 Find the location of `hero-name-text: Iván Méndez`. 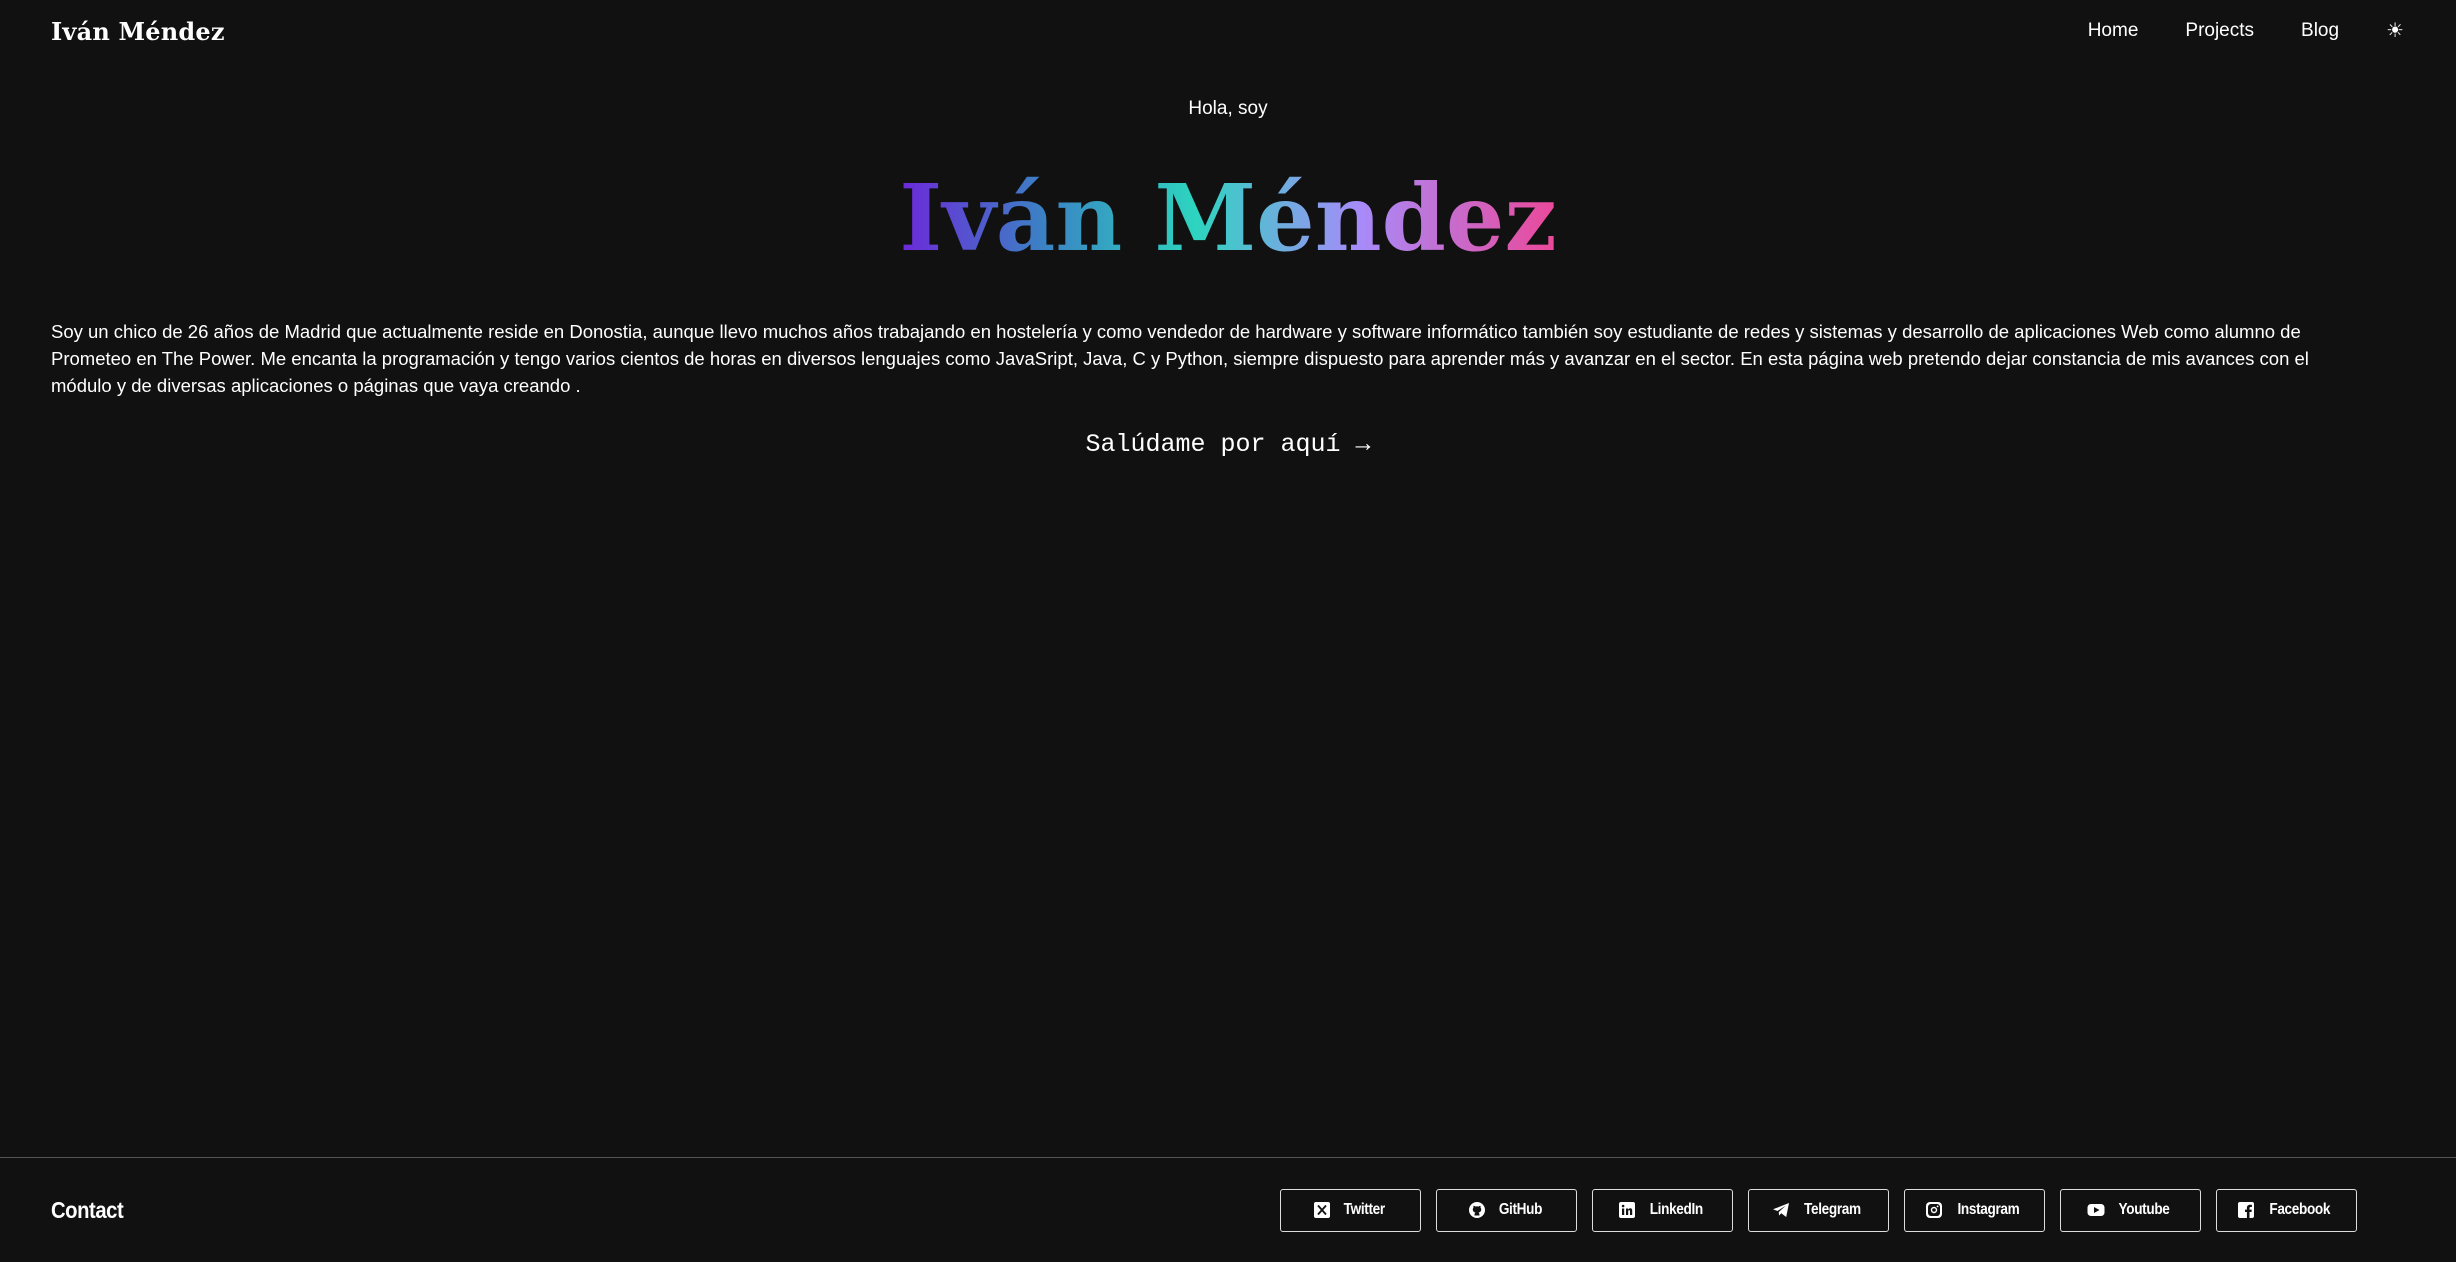

hero-name-text: Iván Méndez is located at coordinates (1228, 218).